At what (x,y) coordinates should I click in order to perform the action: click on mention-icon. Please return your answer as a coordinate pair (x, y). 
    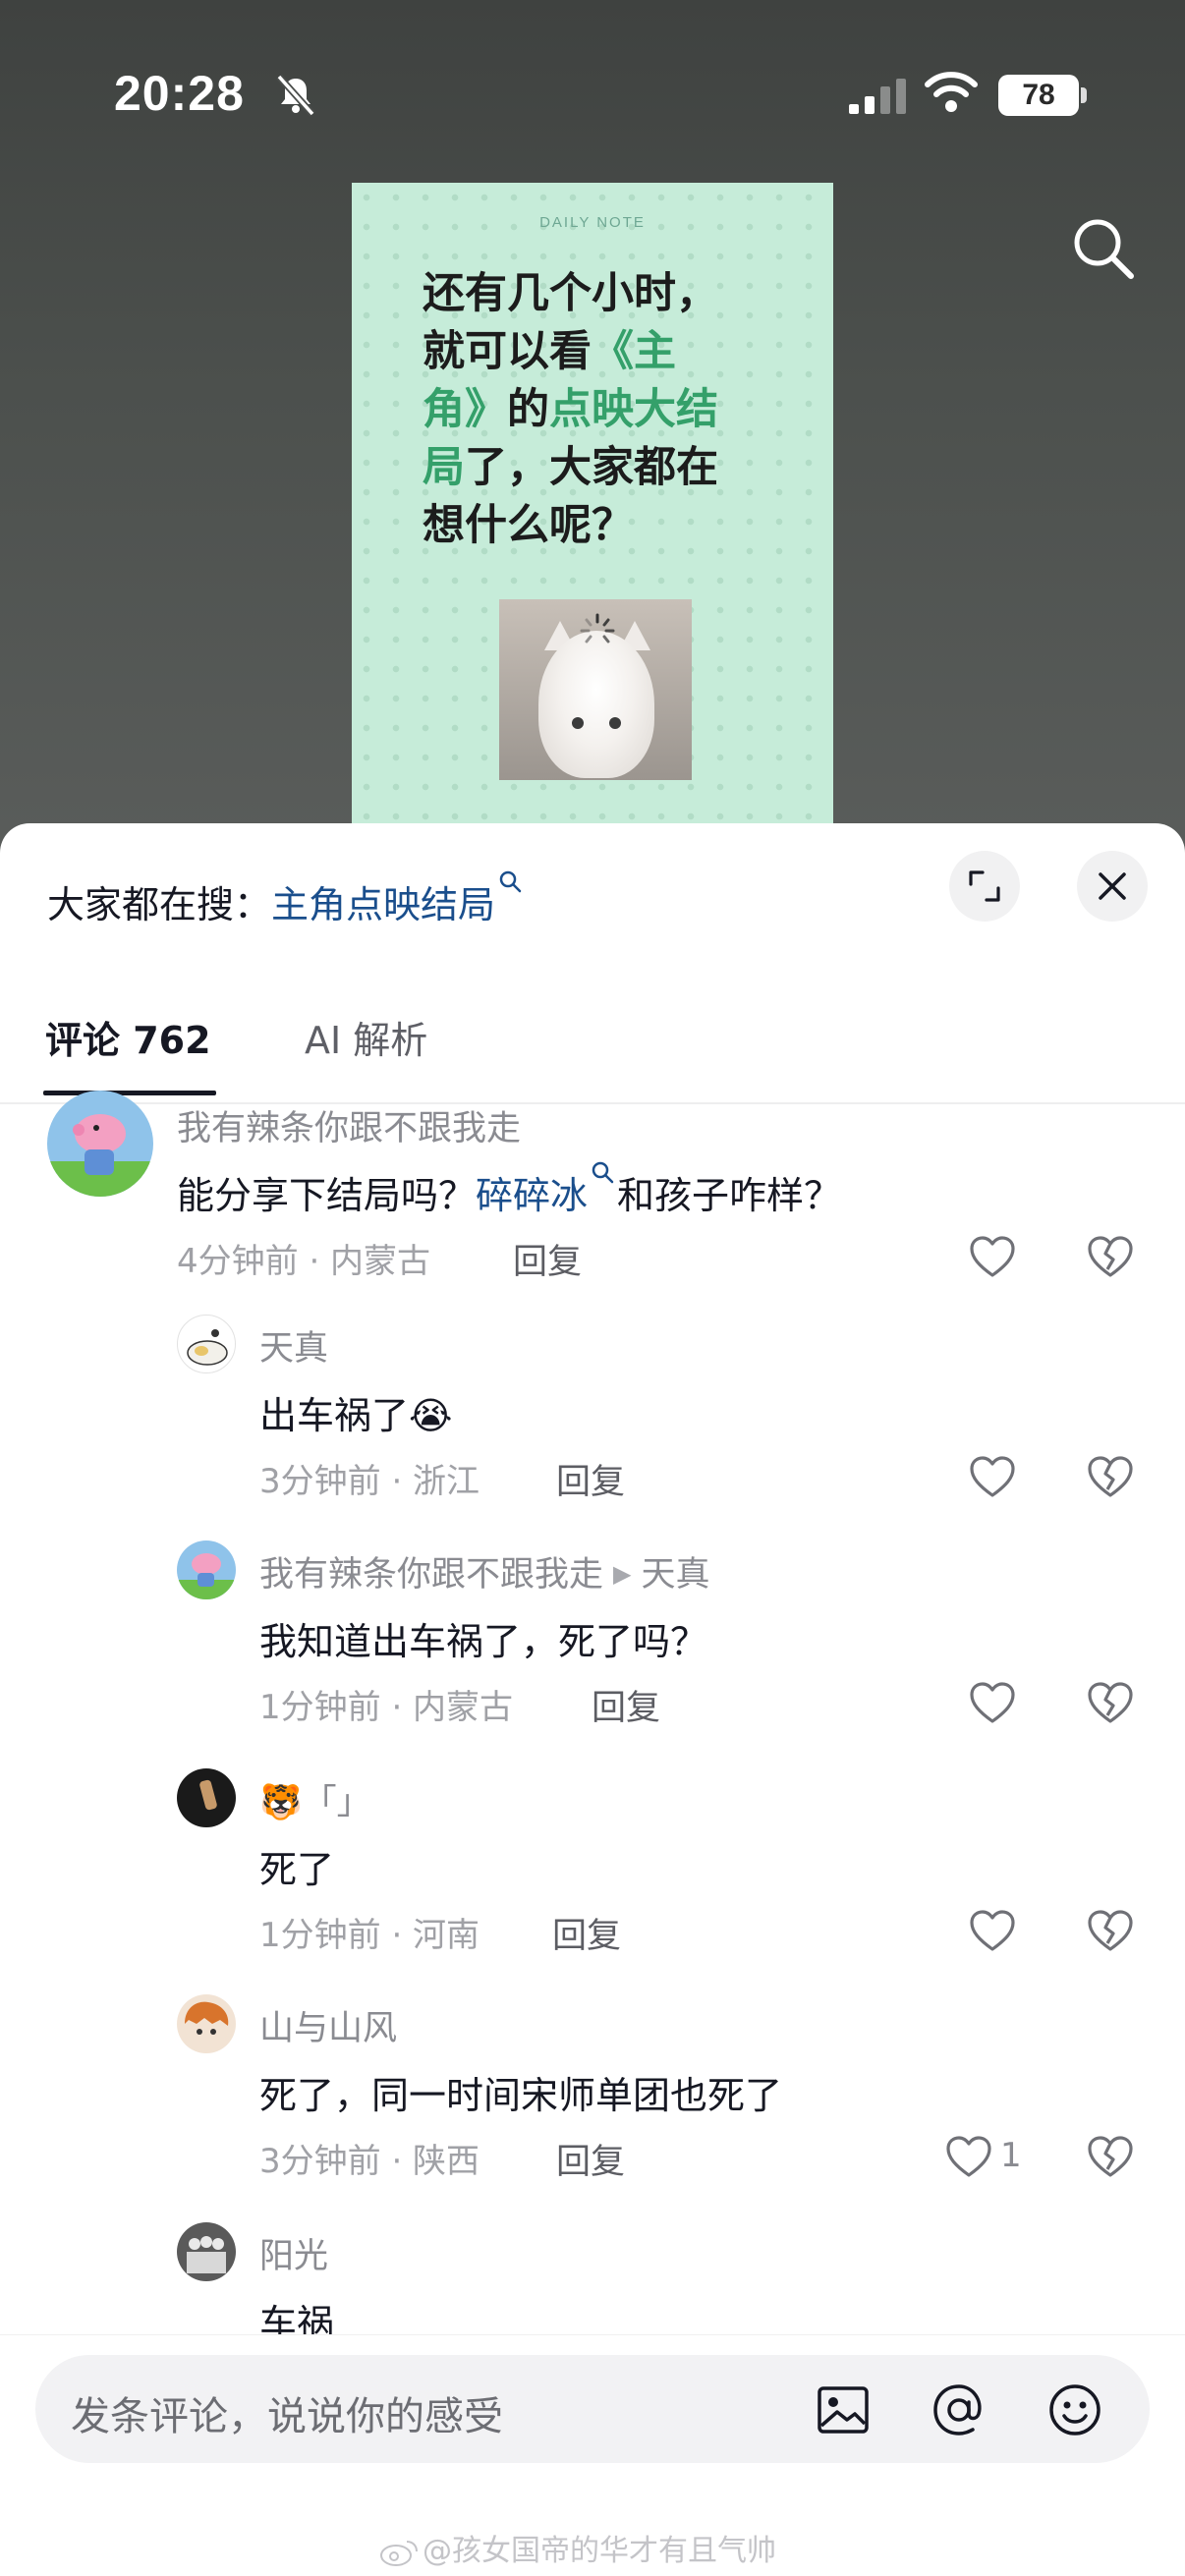
    Looking at the image, I should click on (959, 2409).